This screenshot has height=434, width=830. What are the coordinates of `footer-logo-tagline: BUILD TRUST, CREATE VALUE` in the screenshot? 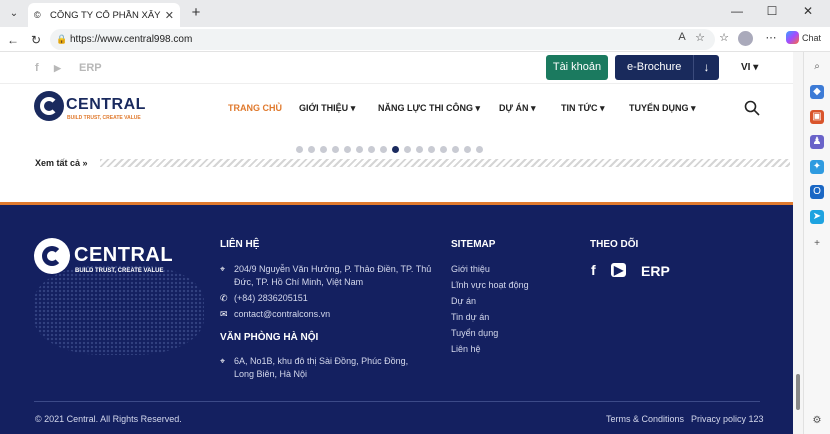 It's located at (119, 271).